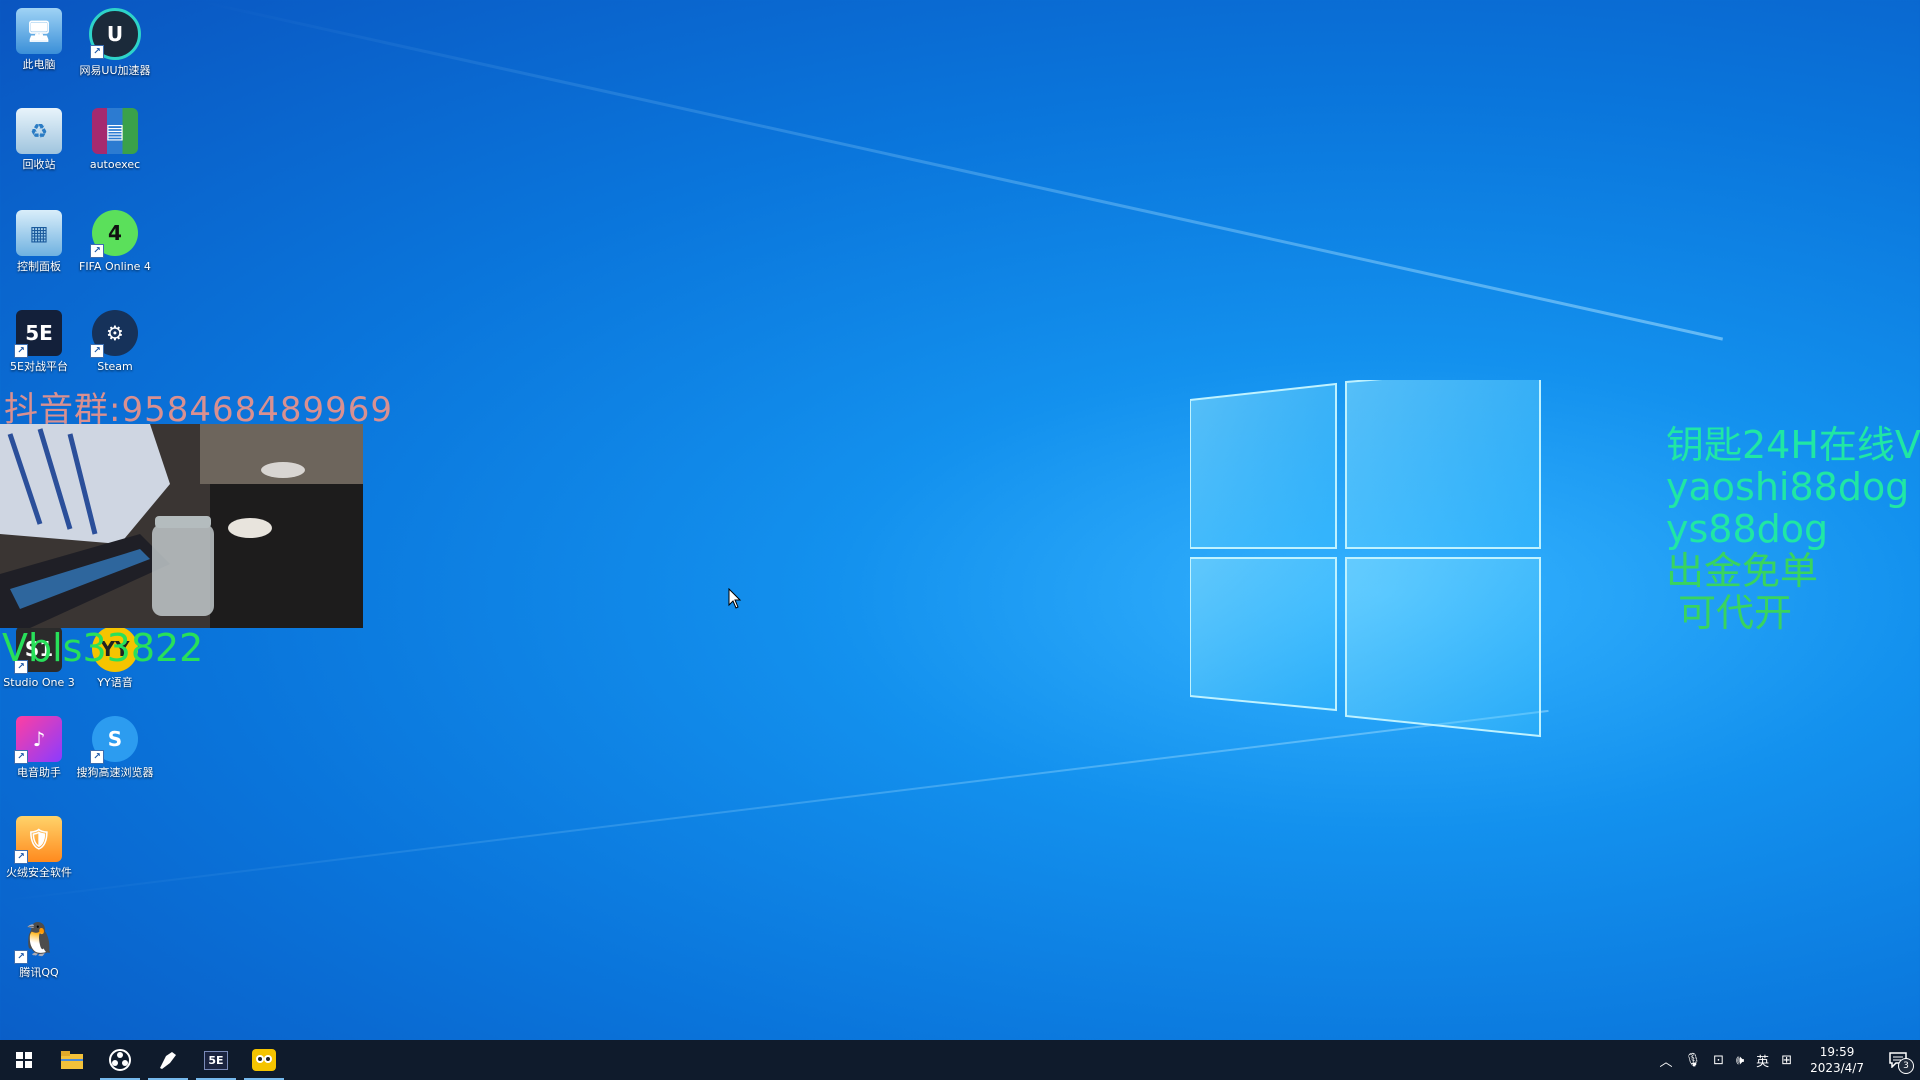  What do you see at coordinates (39, 772) in the screenshot?
I see `desktop-icon-label: 电音助手` at bounding box center [39, 772].